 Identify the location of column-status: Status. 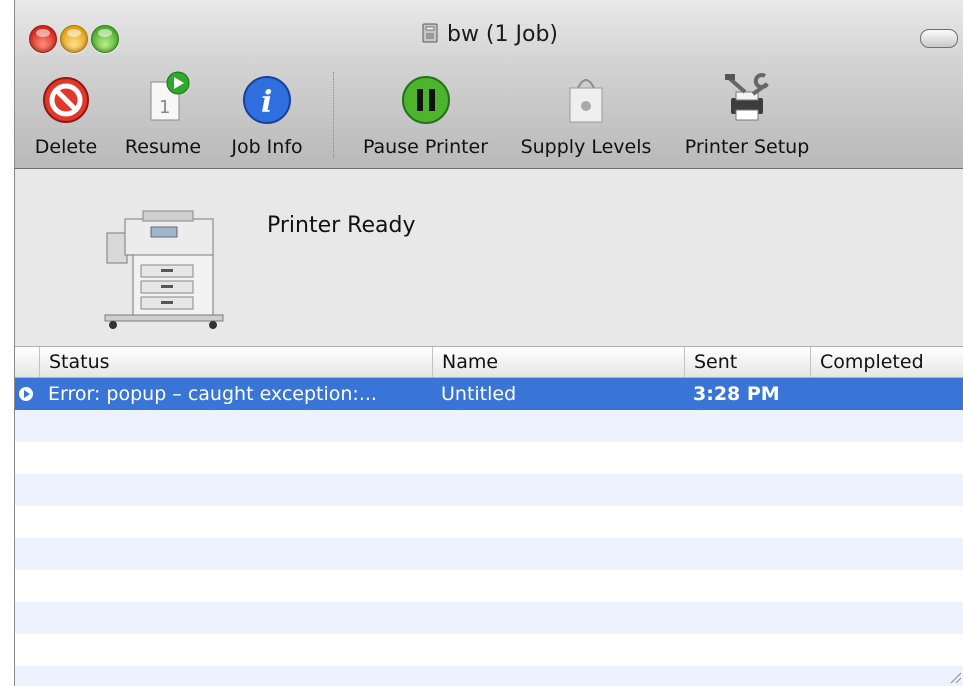
(235, 362).